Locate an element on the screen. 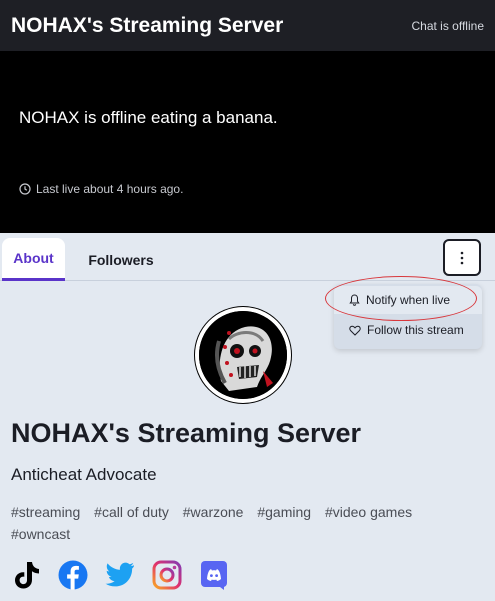 This screenshot has width=495, height=601. facebook-link is located at coordinates (73, 575).